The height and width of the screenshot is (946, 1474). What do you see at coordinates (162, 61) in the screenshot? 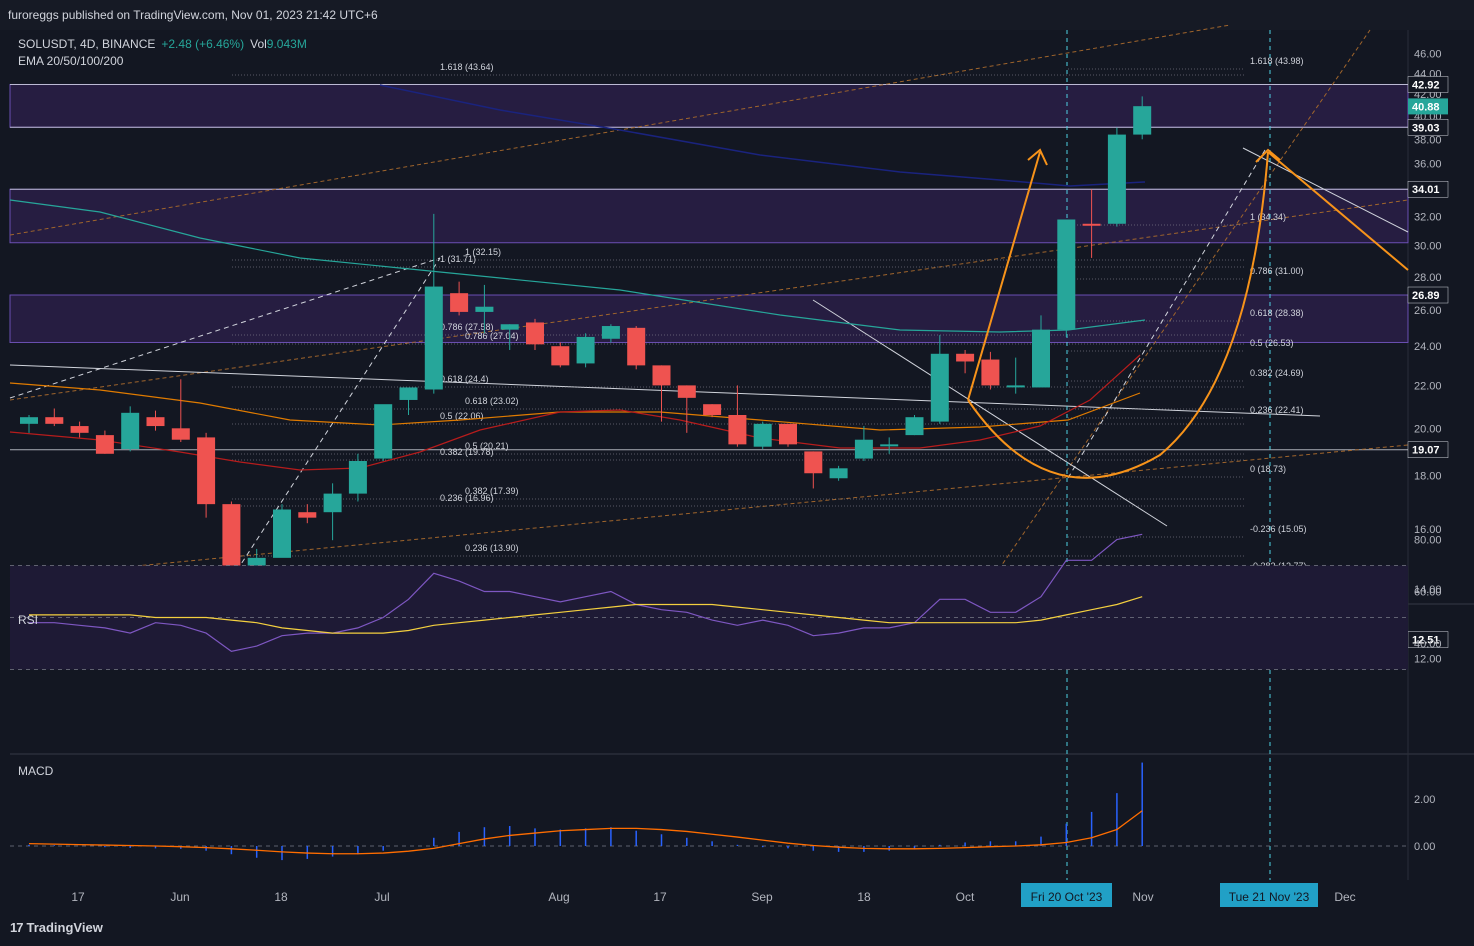
I see `ema-label: EMA 20/50/100/200` at bounding box center [162, 61].